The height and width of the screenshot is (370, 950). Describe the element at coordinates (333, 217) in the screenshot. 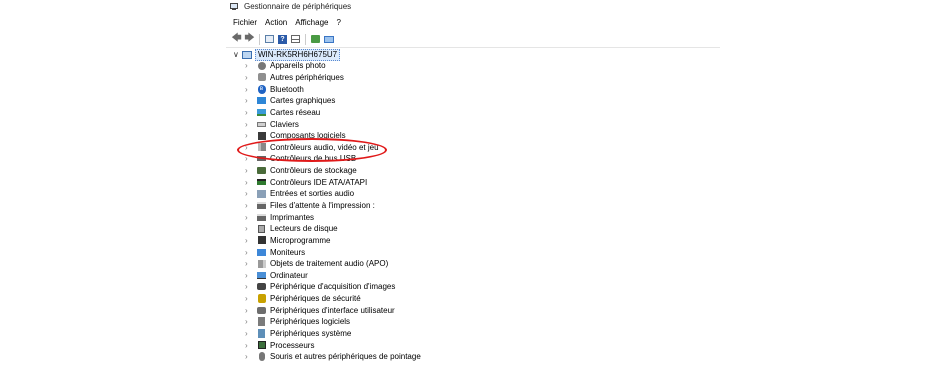

I see `tree-item: › Imprimantes` at that location.